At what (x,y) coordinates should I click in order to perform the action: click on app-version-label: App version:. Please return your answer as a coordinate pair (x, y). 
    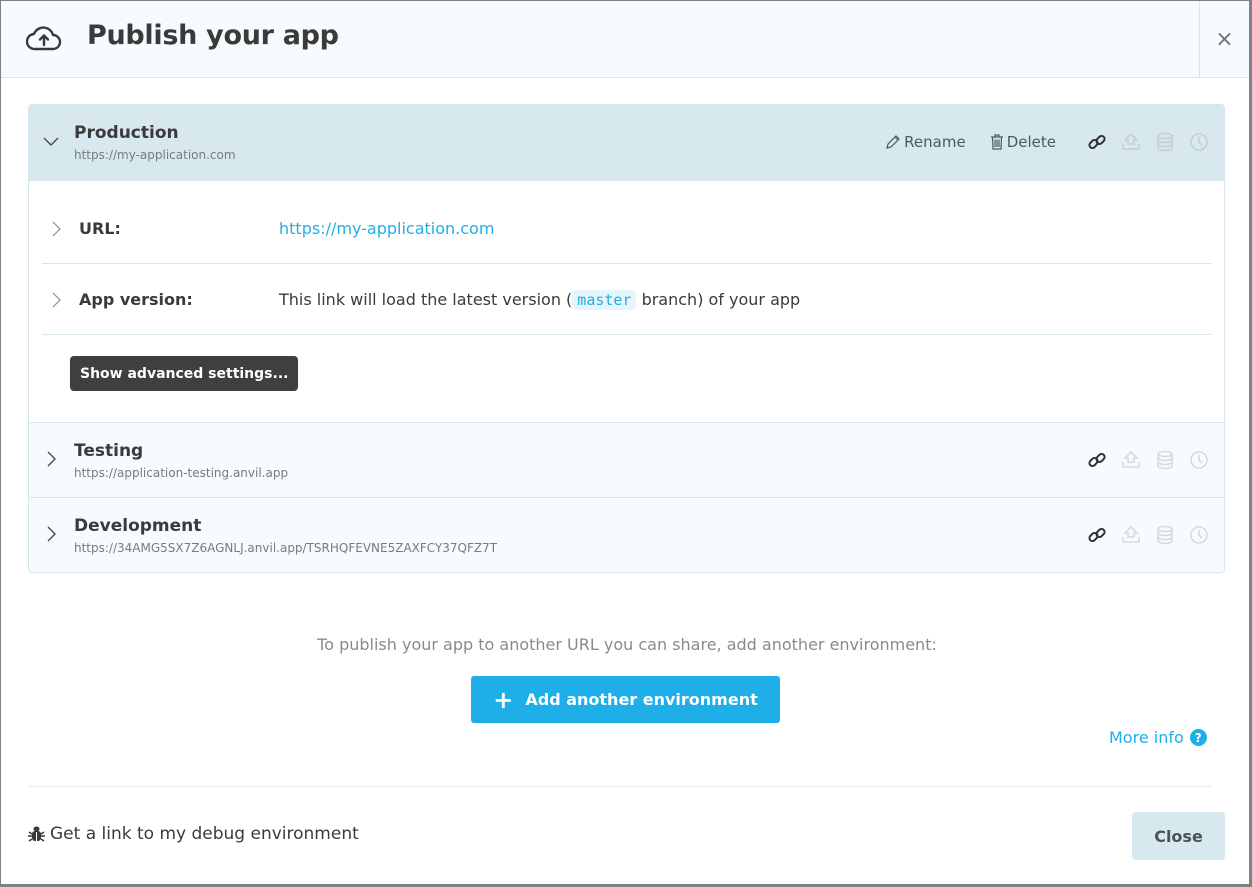
    Looking at the image, I should click on (136, 299).